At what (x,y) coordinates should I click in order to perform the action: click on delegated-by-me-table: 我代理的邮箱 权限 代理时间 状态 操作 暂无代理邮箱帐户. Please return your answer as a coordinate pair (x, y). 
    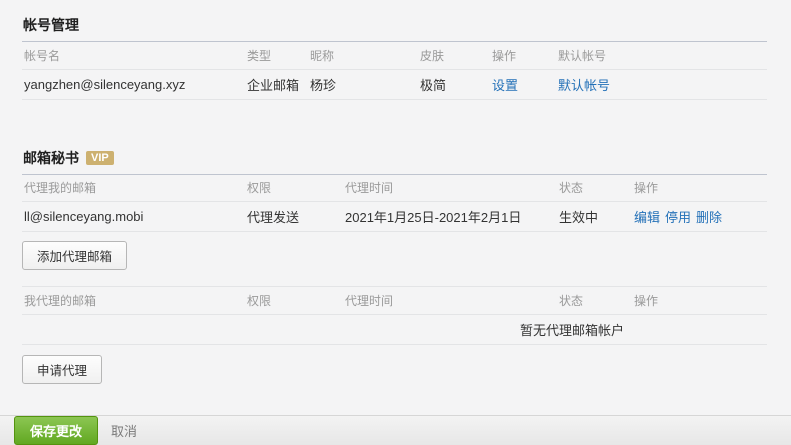
    Looking at the image, I should click on (394, 315).